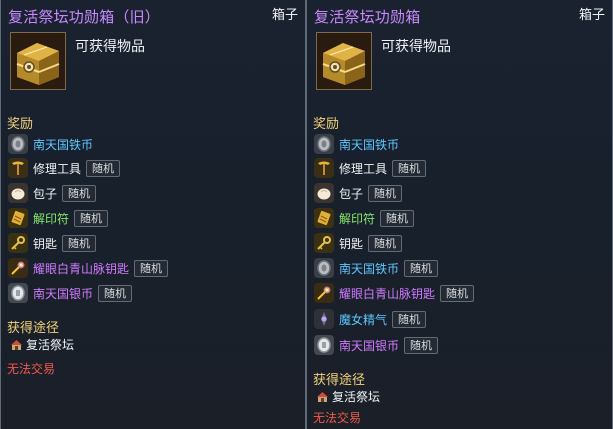 This screenshot has height=429, width=613. Describe the element at coordinates (367, 17) in the screenshot. I see `item-title: 复活祭坛功勋箱` at that location.